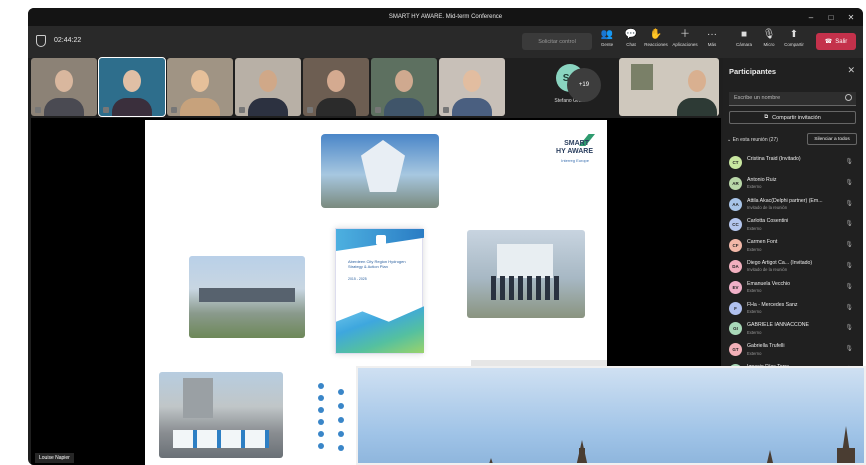 This screenshot has height=465, width=866. I want to click on mic-icon: 🎙, so click(769, 34).